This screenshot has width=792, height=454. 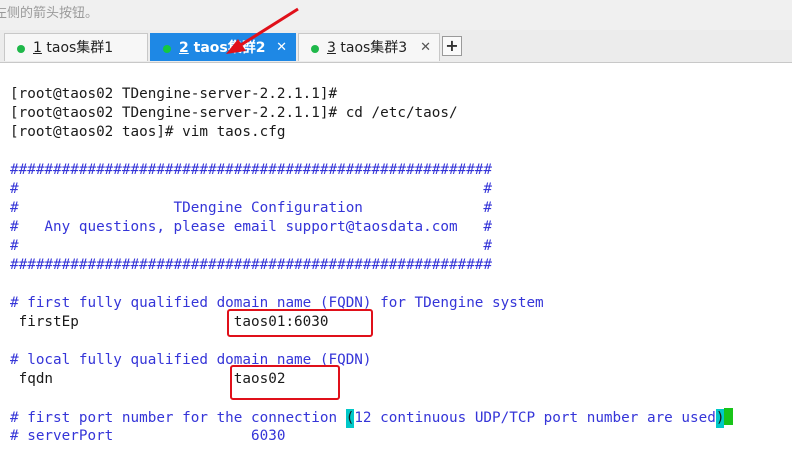 I want to click on highlight-box-fqdn, so click(x=285, y=382).